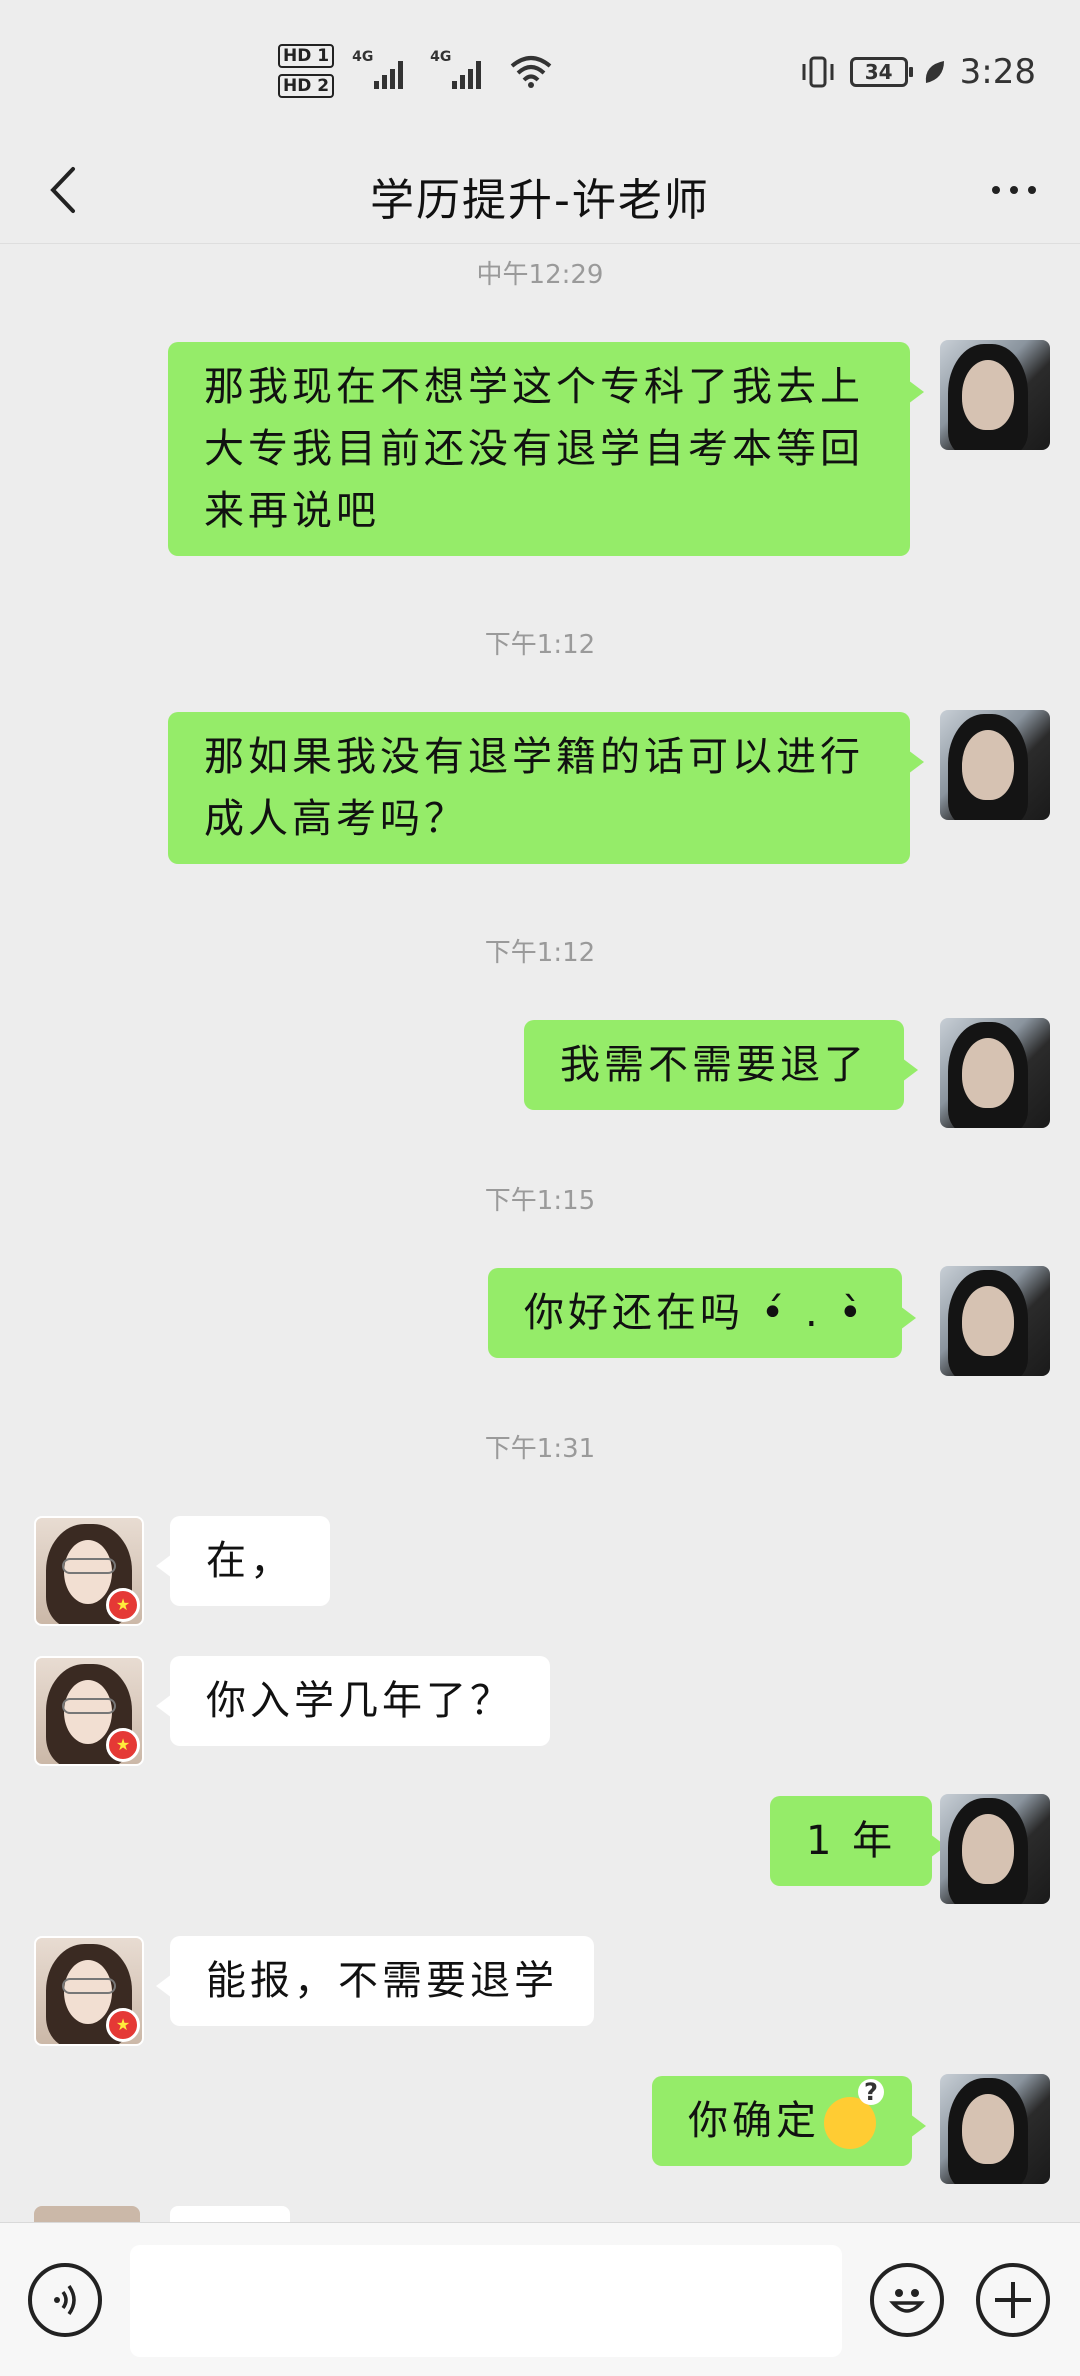  I want to click on vibrate-icon, so click(818, 72).